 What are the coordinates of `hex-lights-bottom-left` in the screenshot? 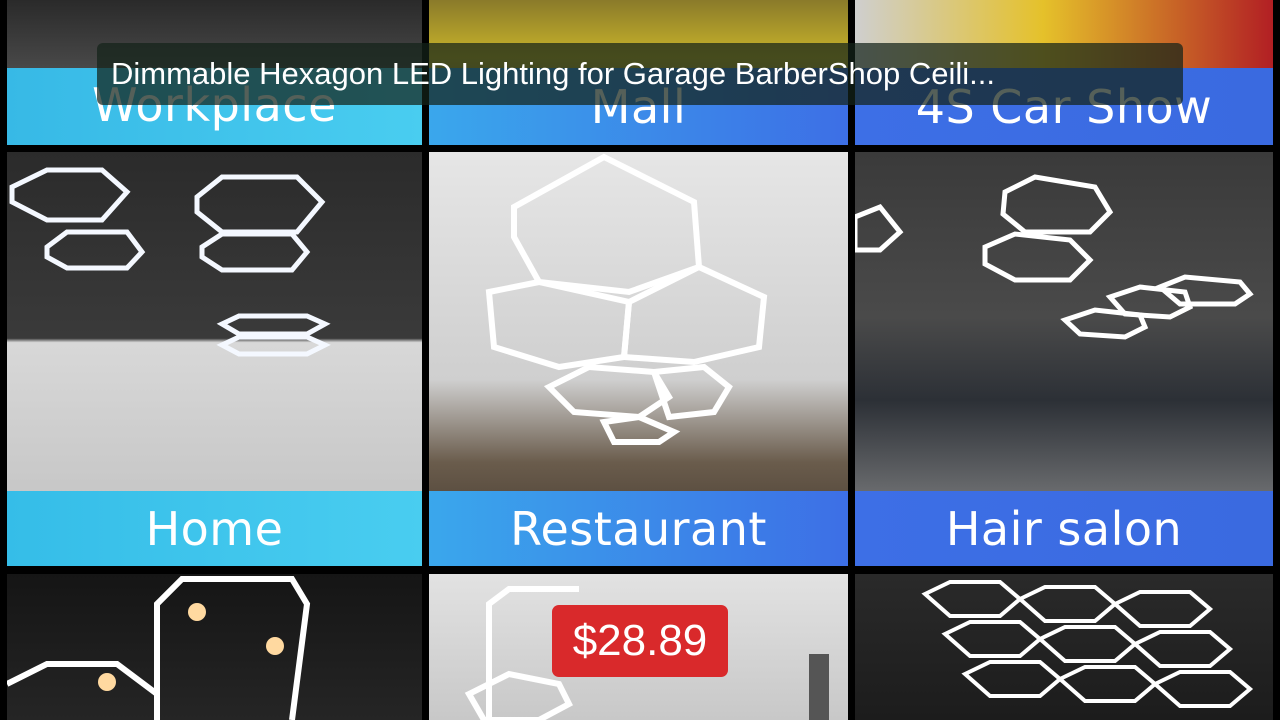 It's located at (159, 648).